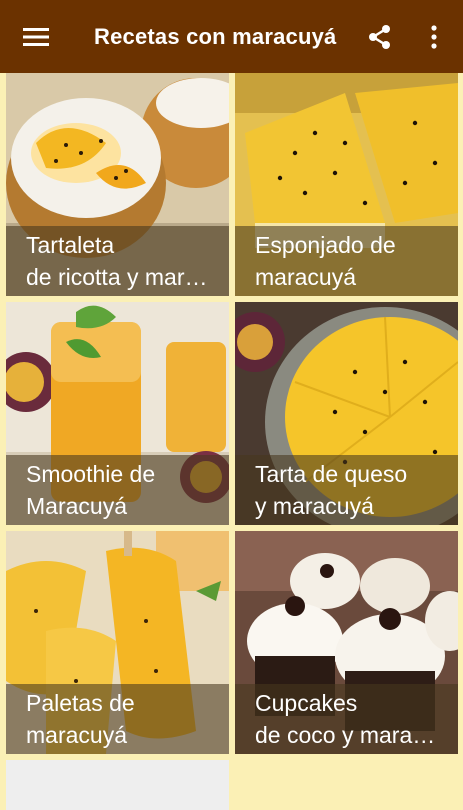 This screenshot has height=810, width=463. Describe the element at coordinates (306, 703) in the screenshot. I see `recipe-title-line1: Cupcakes` at that location.